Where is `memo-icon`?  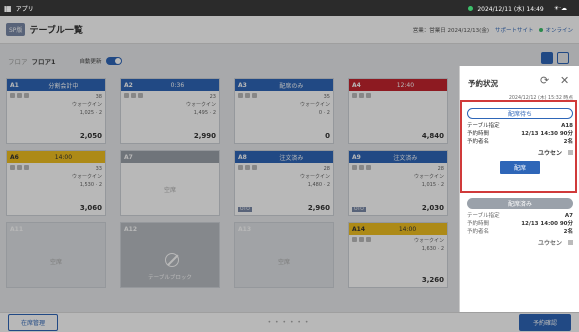 memo-icon is located at coordinates (570, 242).